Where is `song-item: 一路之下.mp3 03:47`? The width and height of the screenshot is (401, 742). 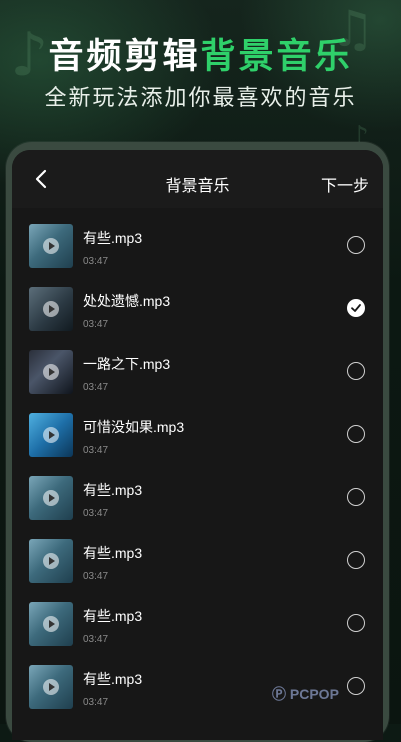
song-item: 一路之下.mp3 03:47 is located at coordinates (197, 374).